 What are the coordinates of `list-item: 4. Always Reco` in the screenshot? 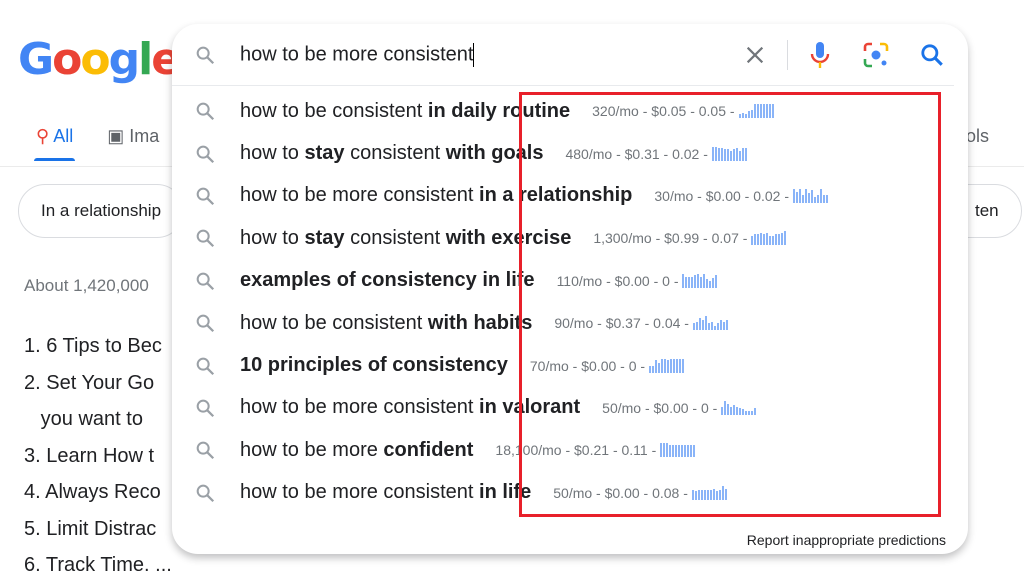 It's located at (92, 492).